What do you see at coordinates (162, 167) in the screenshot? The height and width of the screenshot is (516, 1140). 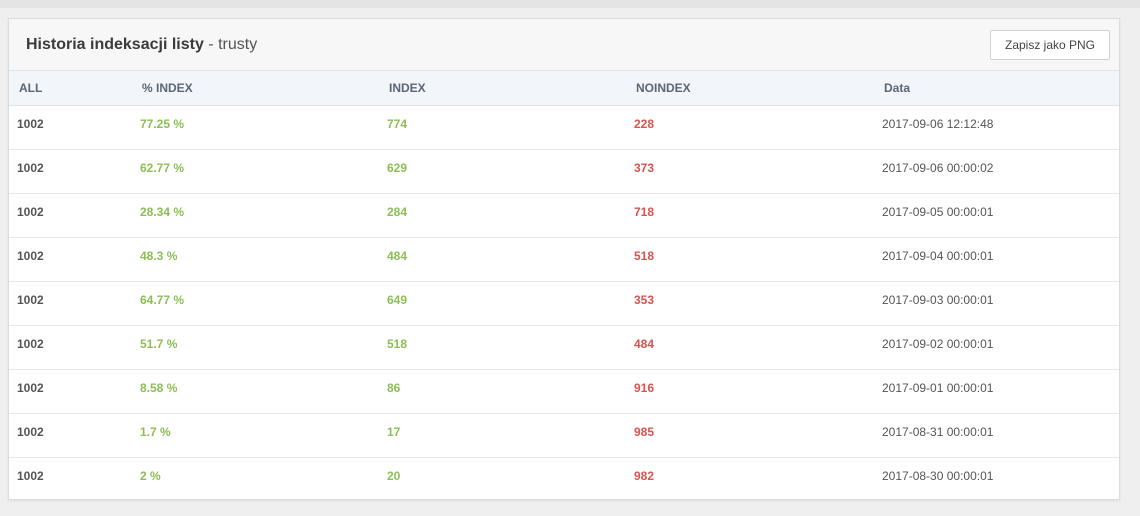 I see `cell-pct-index: 62.77 %` at bounding box center [162, 167].